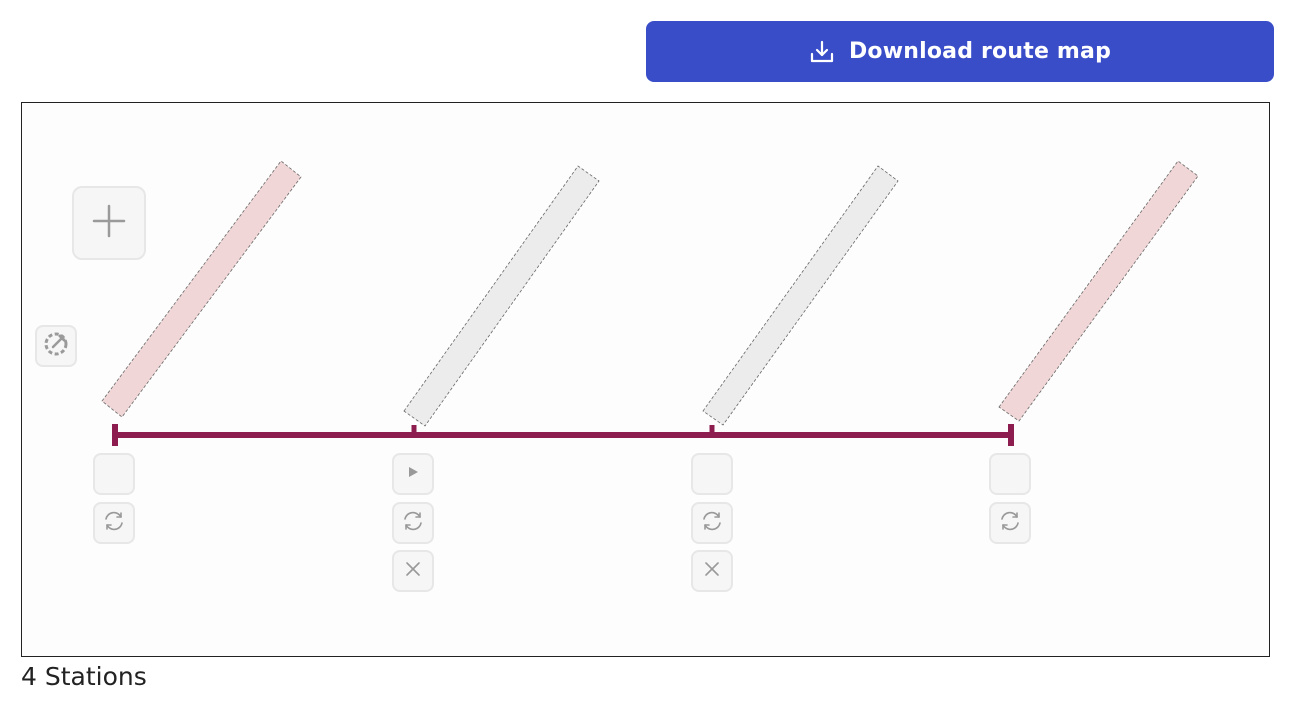 The height and width of the screenshot is (708, 1290). I want to click on add-station-button, so click(109, 223).